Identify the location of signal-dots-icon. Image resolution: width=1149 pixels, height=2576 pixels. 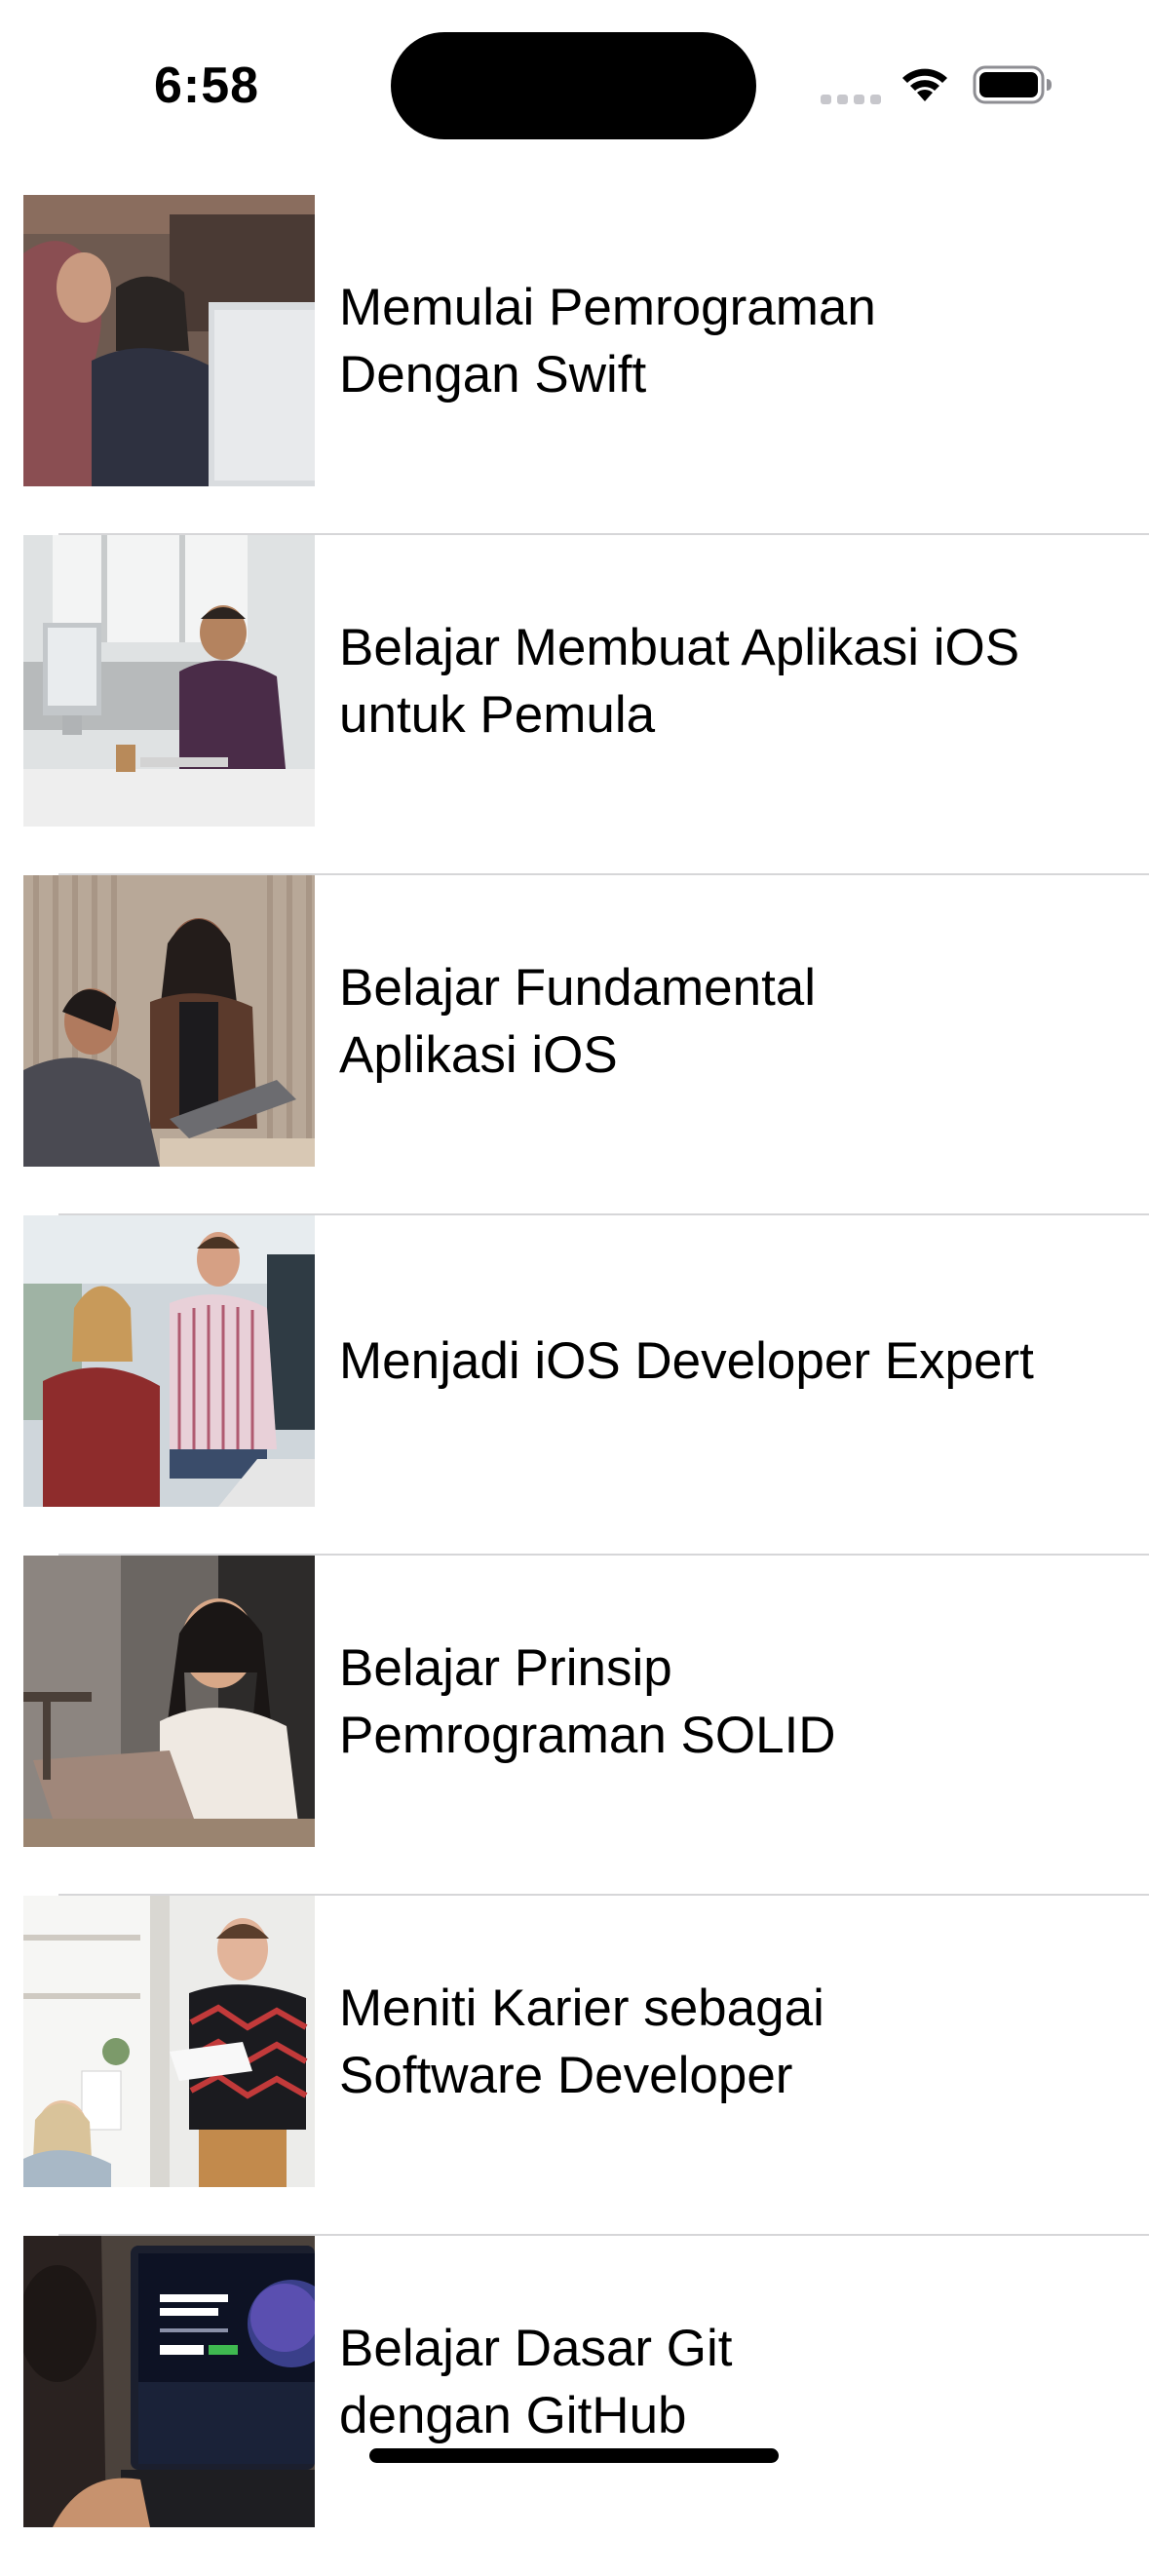
(851, 99).